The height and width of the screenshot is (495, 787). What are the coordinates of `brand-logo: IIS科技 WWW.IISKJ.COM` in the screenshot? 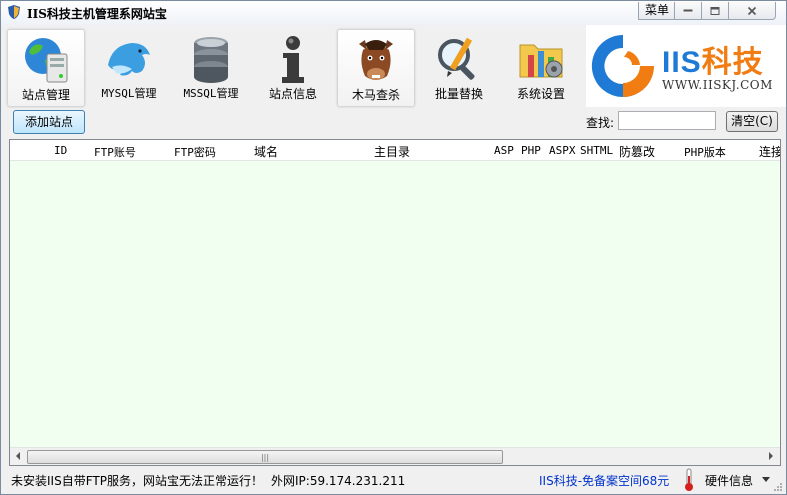 It's located at (686, 66).